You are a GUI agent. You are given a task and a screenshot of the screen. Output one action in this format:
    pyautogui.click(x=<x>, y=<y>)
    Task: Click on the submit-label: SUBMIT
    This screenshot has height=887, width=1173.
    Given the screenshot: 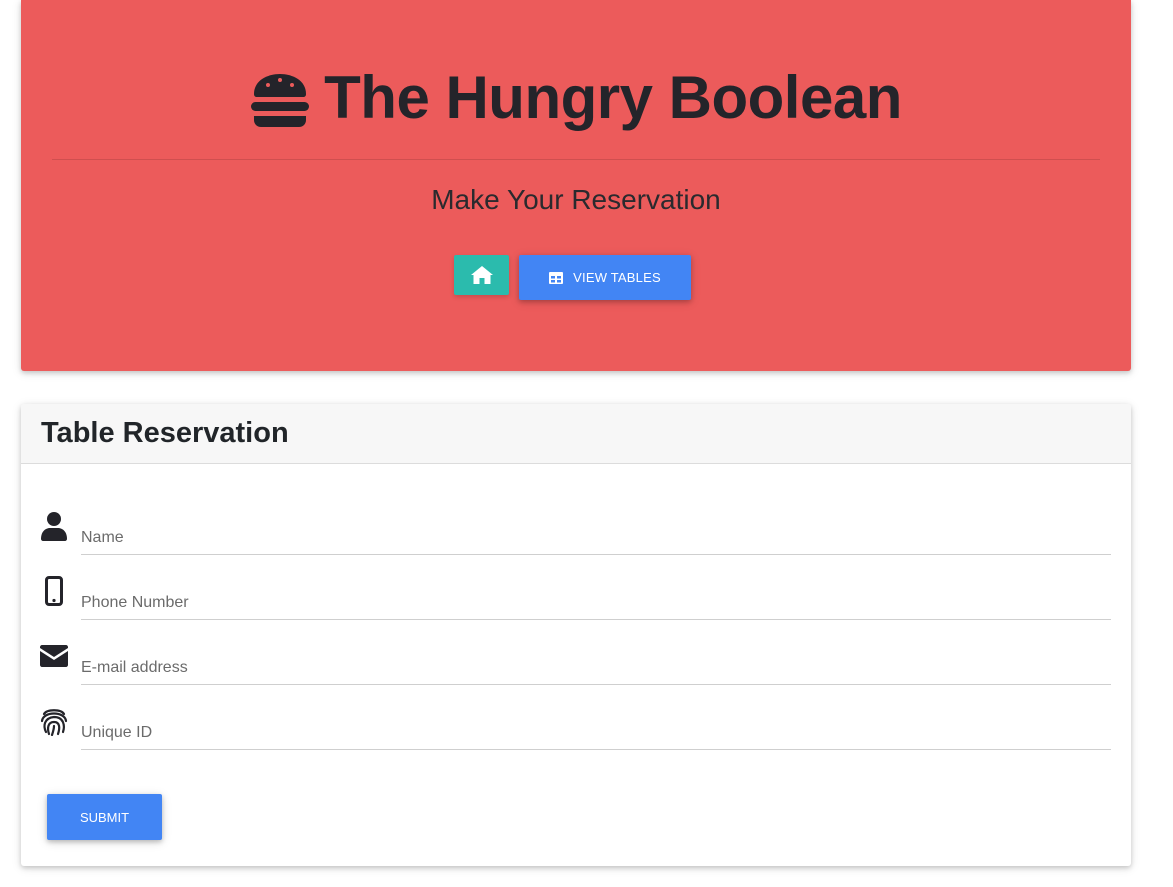 What is the action you would take?
    pyautogui.click(x=104, y=817)
    